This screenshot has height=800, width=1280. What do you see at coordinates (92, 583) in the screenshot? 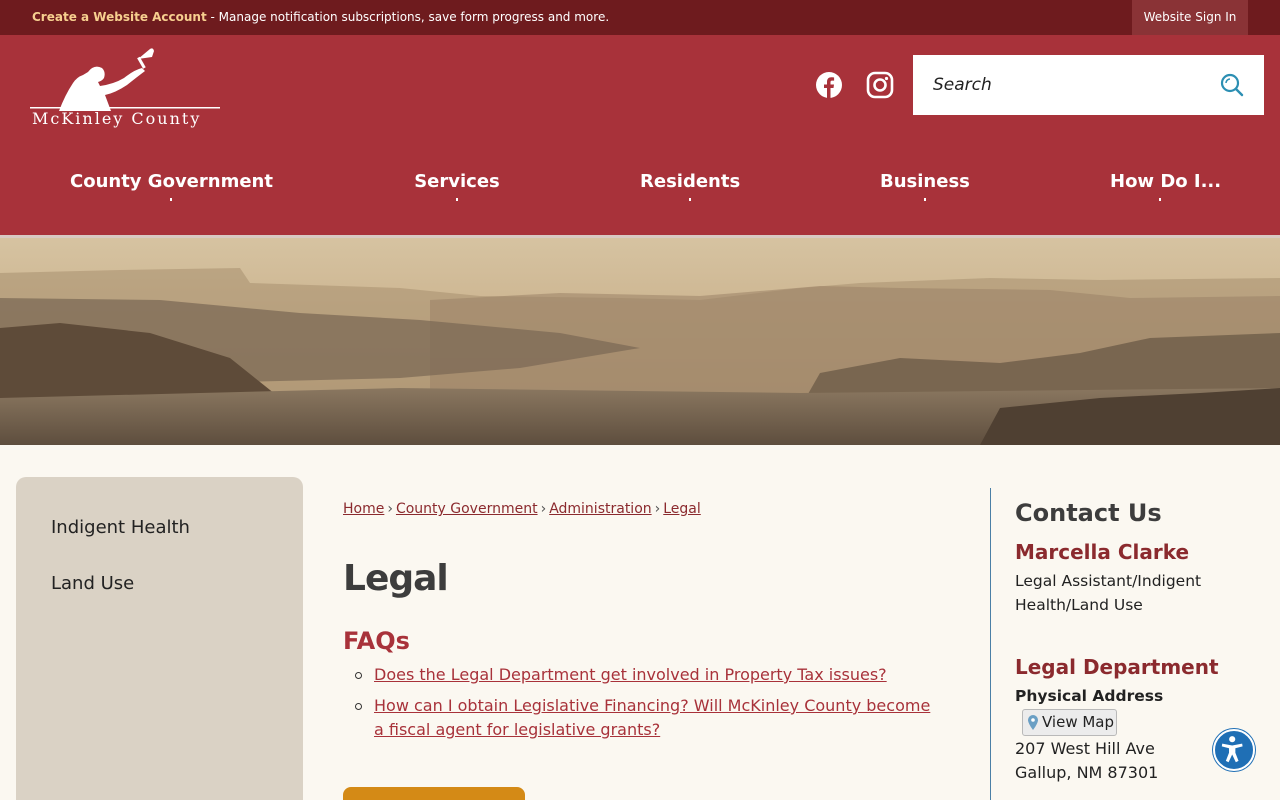
I see `sidebar-item-land-use: Land Use` at bounding box center [92, 583].